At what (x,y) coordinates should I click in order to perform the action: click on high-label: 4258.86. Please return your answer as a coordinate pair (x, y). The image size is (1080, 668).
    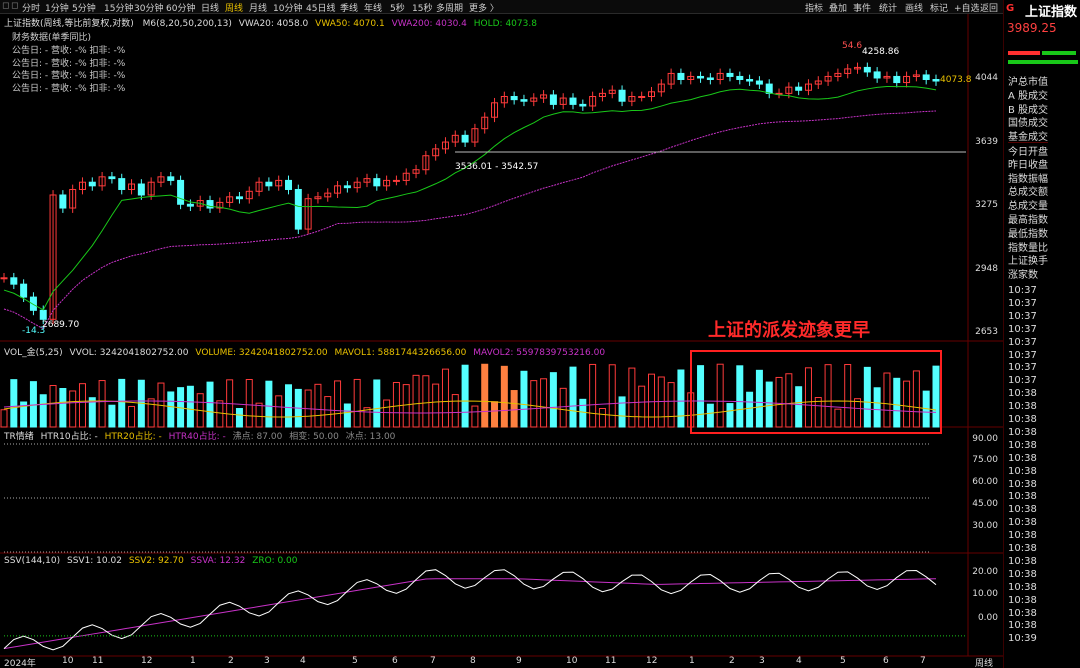
    Looking at the image, I should click on (881, 52).